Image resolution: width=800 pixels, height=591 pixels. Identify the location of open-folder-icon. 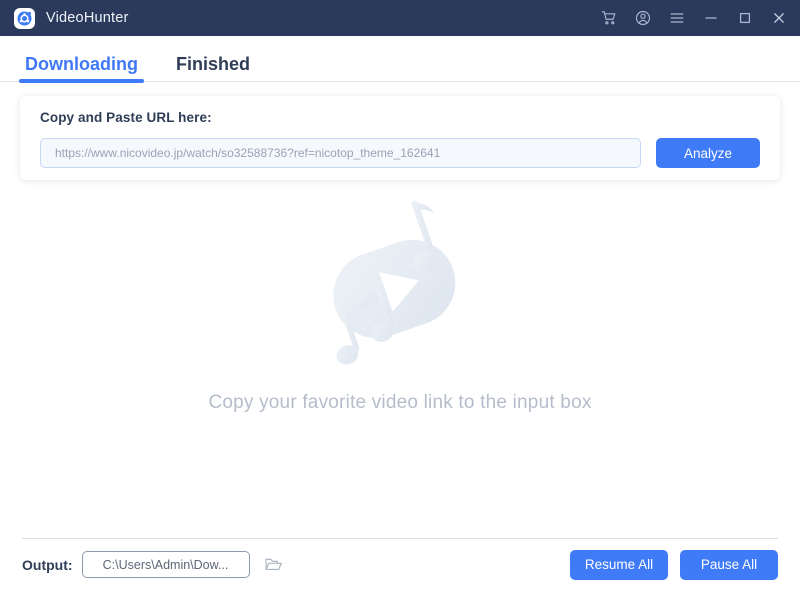
(274, 565).